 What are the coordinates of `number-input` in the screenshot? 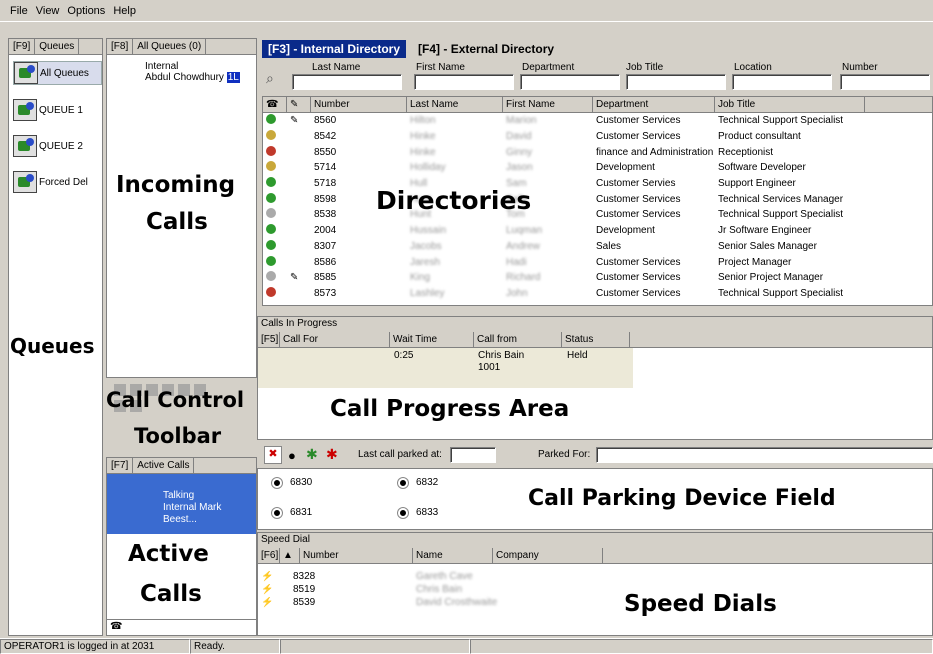 It's located at (885, 82).